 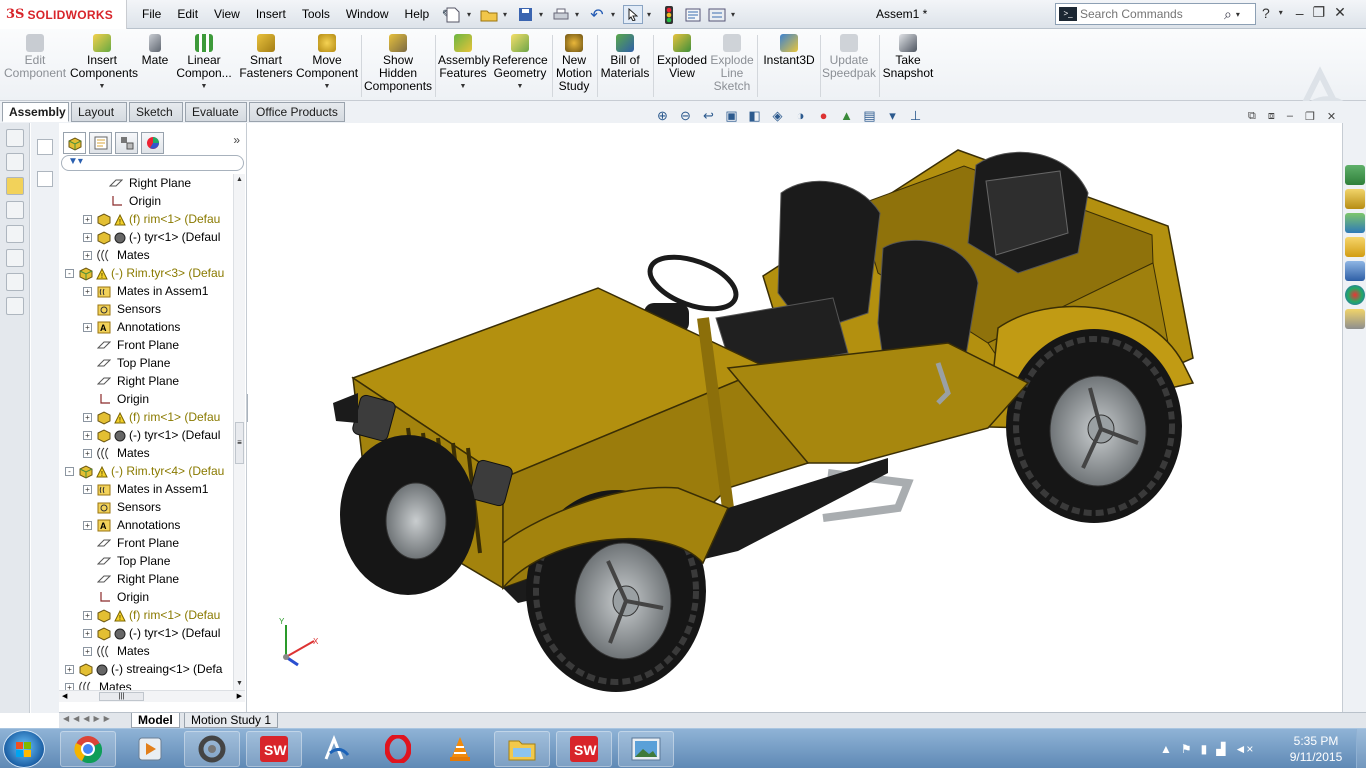 I want to click on show-hidden-icons-icon: ▲, so click(x=1166, y=749).